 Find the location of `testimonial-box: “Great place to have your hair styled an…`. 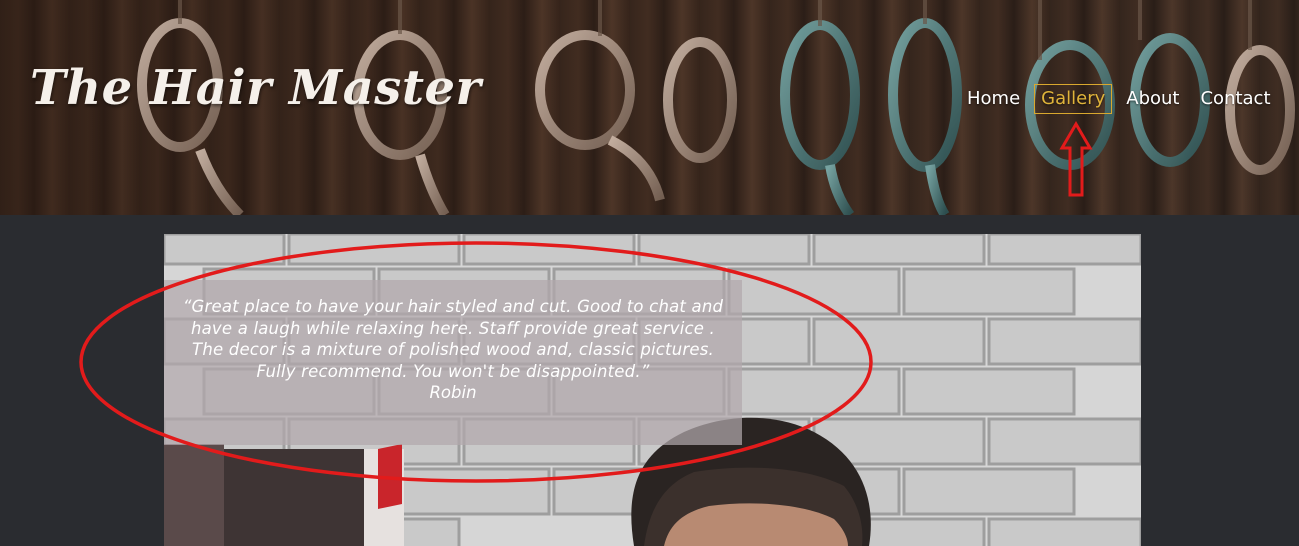

testimonial-box: “Great place to have your hair styled an… is located at coordinates (453, 362).